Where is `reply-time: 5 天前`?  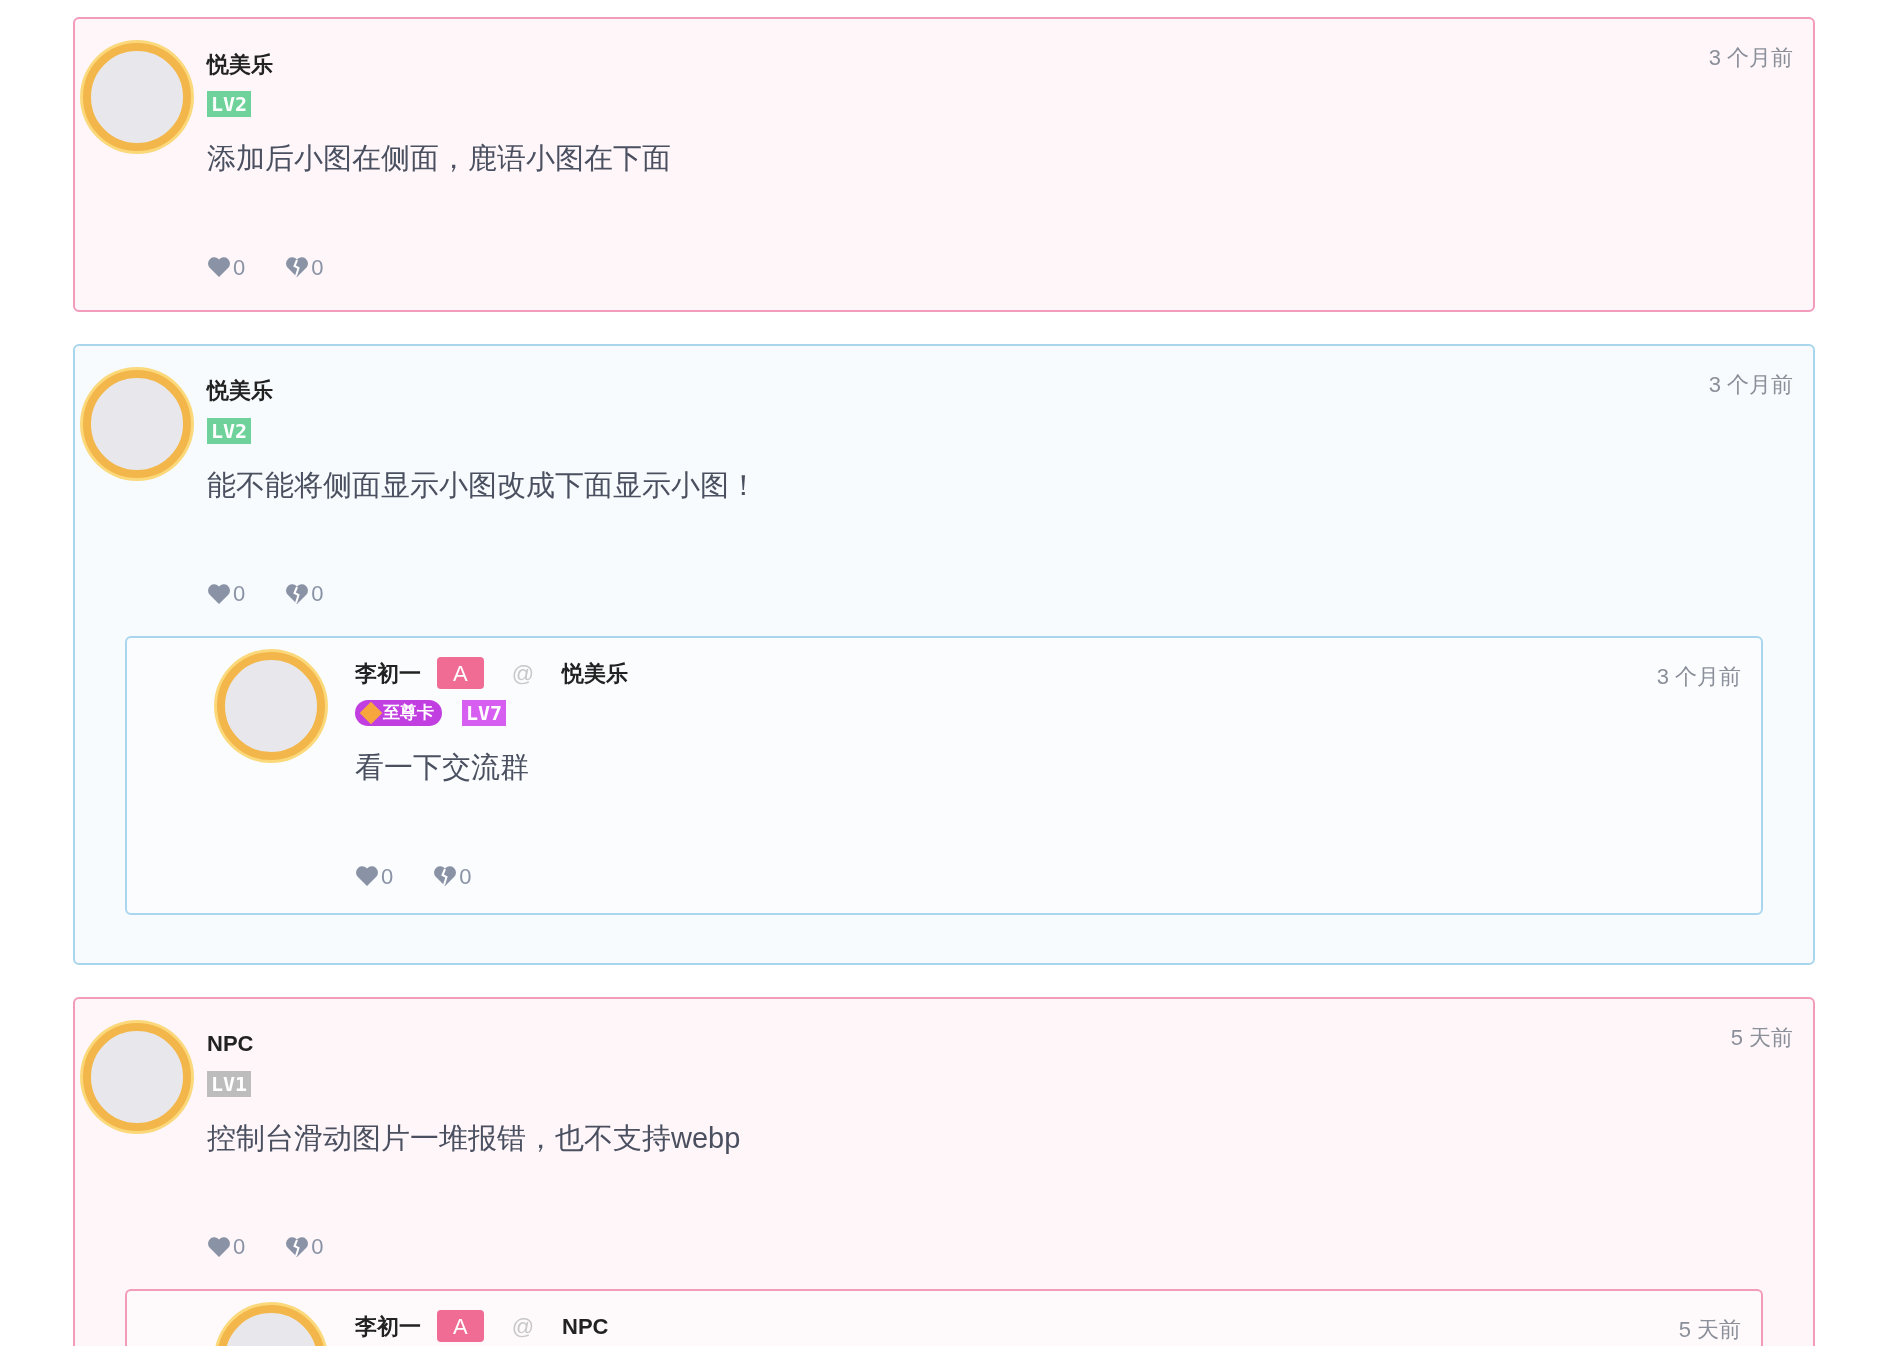
reply-time: 5 天前 is located at coordinates (1709, 1330).